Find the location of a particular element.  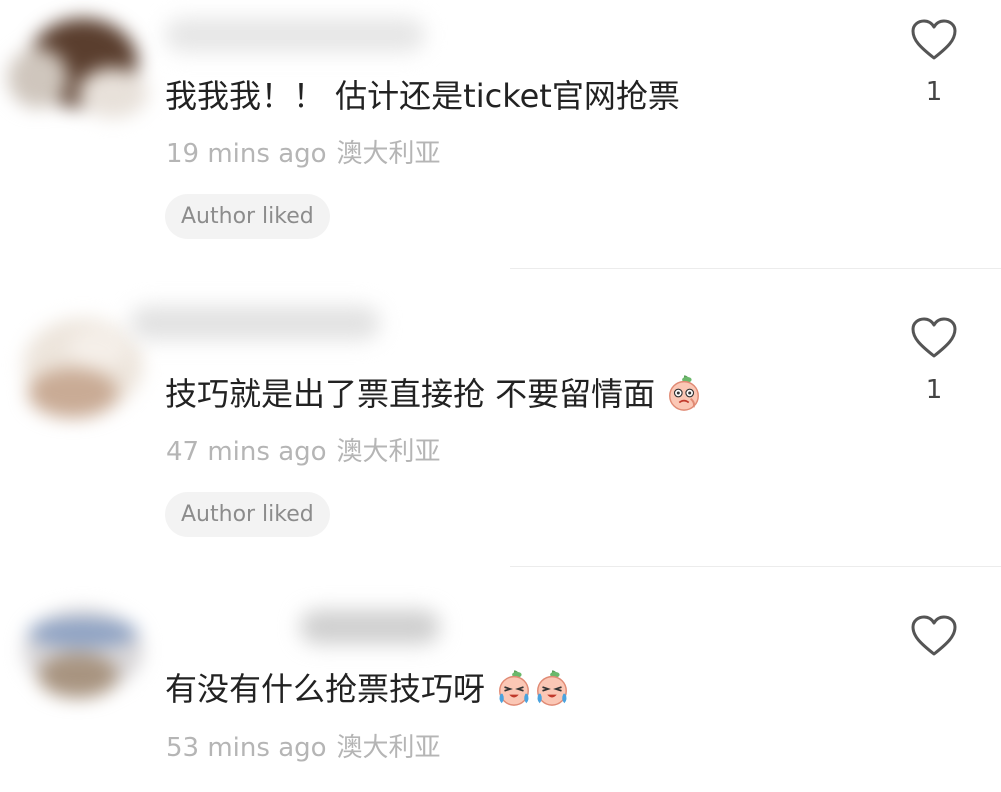

comment-time: 47 mins ago is located at coordinates (246, 452).